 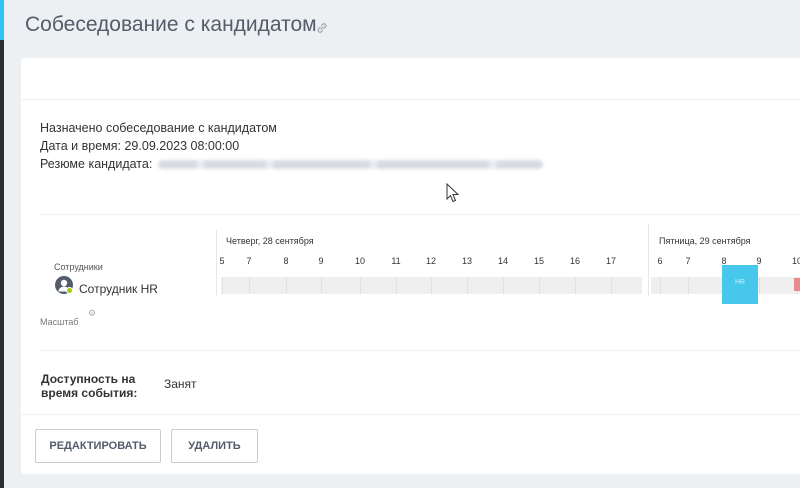 I want to click on edit-button: РЕДАКТИРОВАТЬ, so click(x=98, y=446).